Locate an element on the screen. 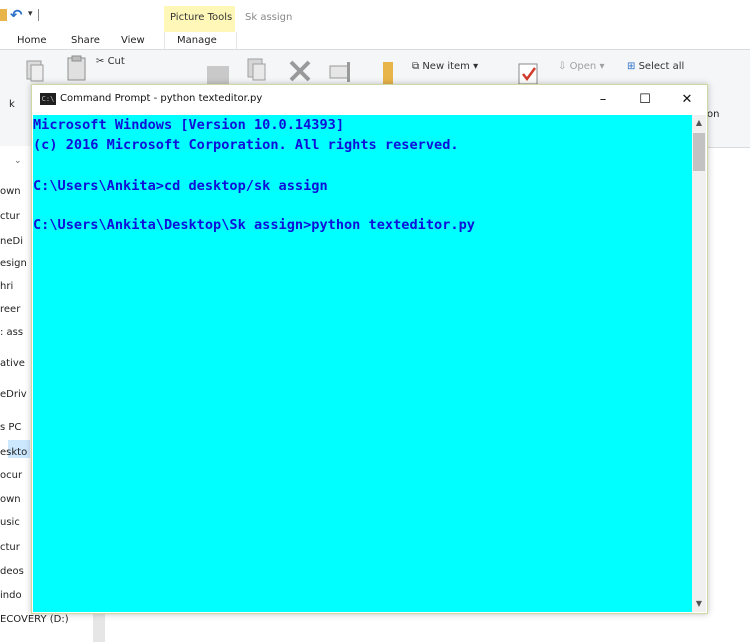  scroll-down-arrow-icon: ▼ is located at coordinates (699, 604).